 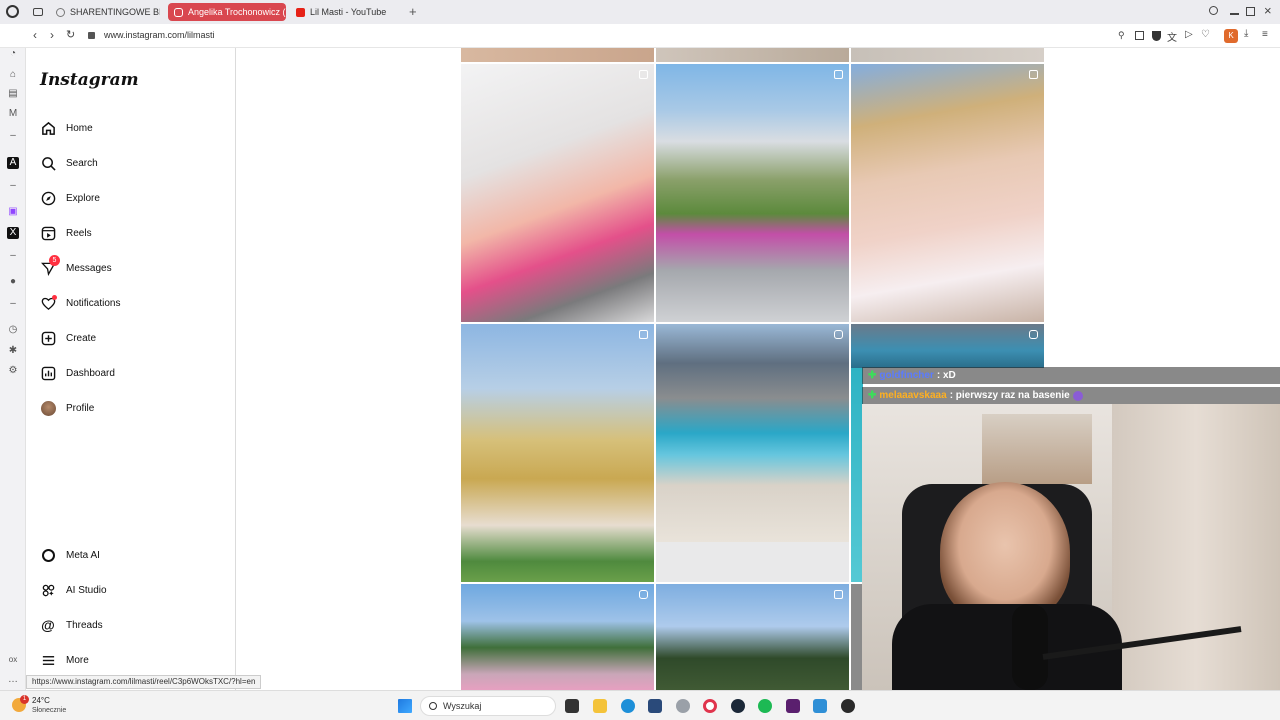 What do you see at coordinates (793, 706) in the screenshot?
I see `nzxt-icon` at bounding box center [793, 706].